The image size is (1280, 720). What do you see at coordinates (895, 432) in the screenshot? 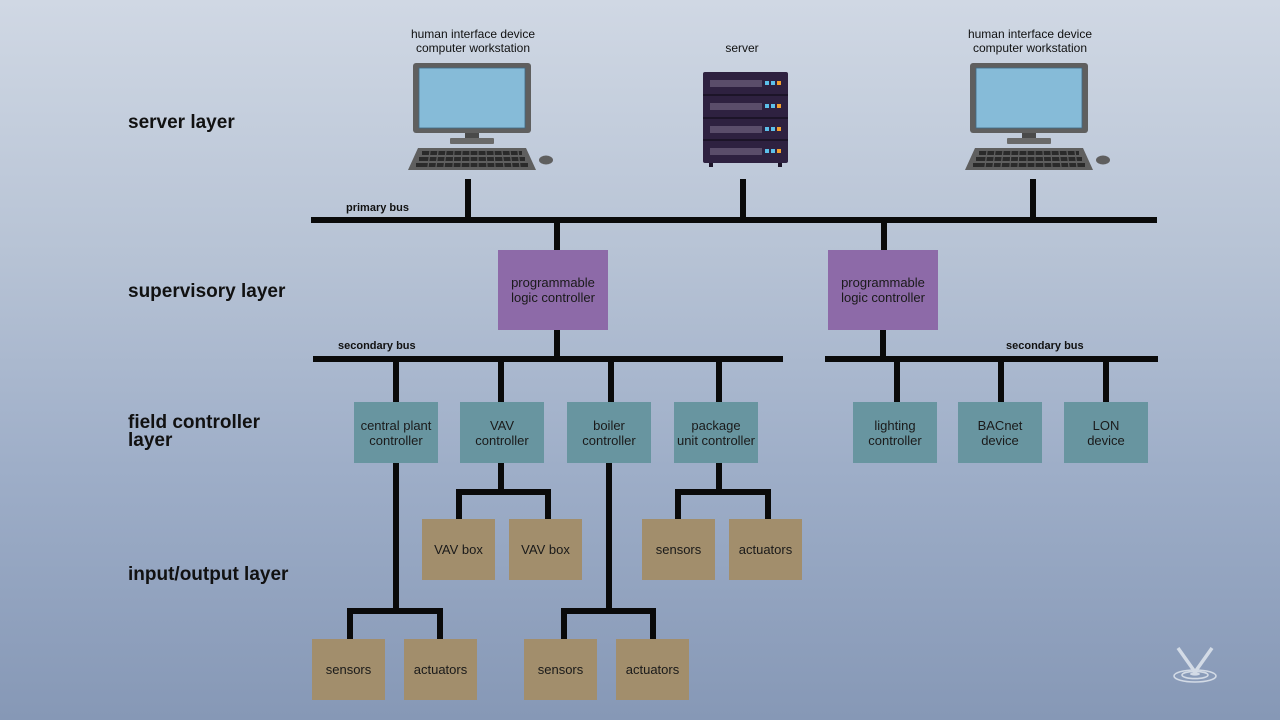
I see `controller-box: lighting controller` at bounding box center [895, 432].